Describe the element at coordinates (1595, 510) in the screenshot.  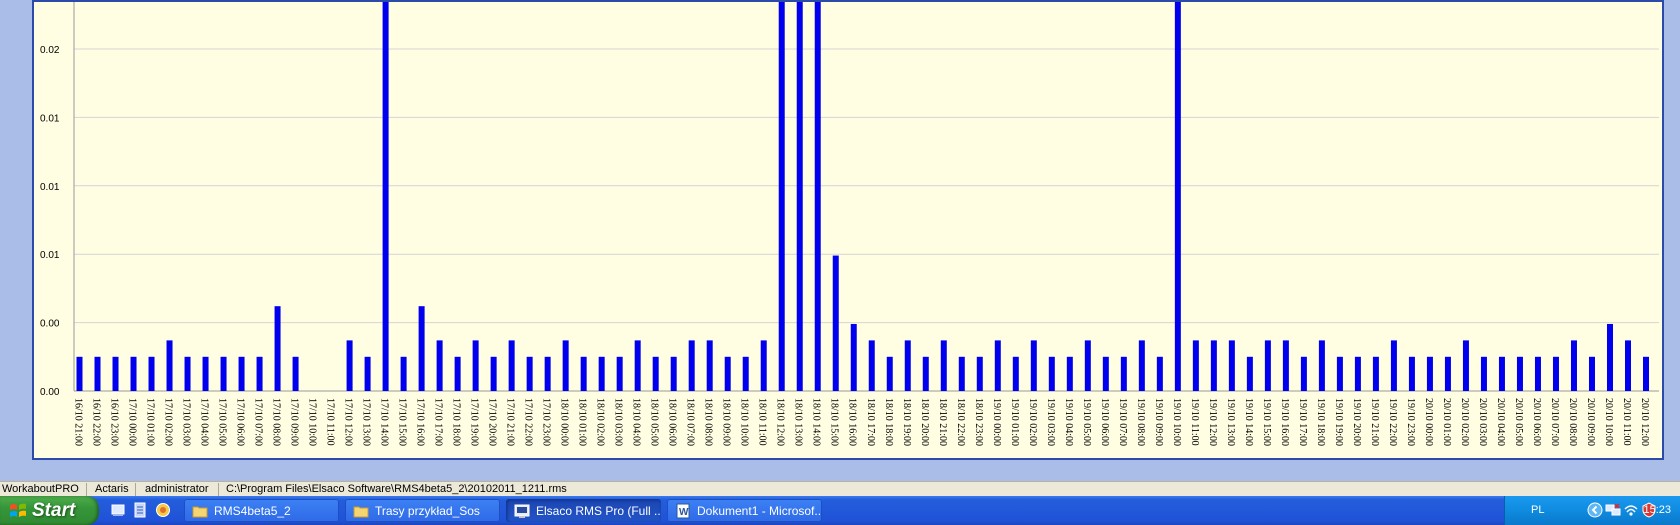
I see `chevron-left-icon` at that location.